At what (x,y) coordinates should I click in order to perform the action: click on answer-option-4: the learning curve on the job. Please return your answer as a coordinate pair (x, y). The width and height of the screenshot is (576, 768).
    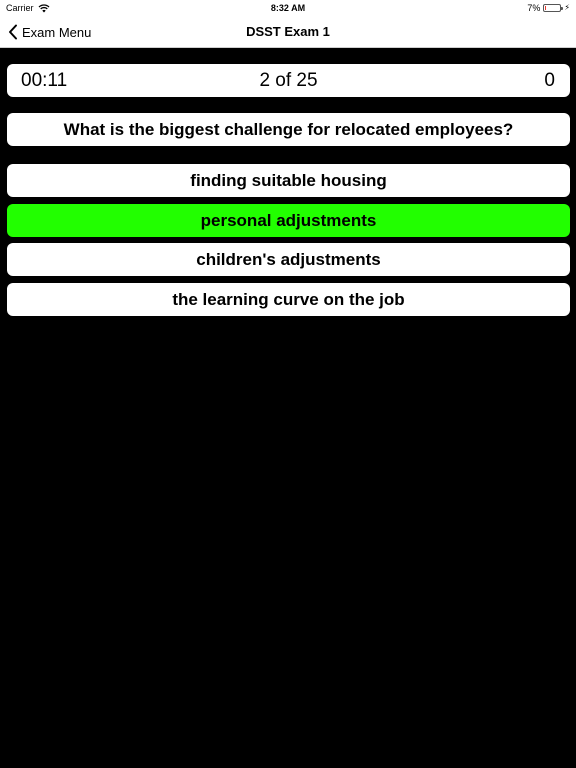
    Looking at the image, I should click on (288, 299).